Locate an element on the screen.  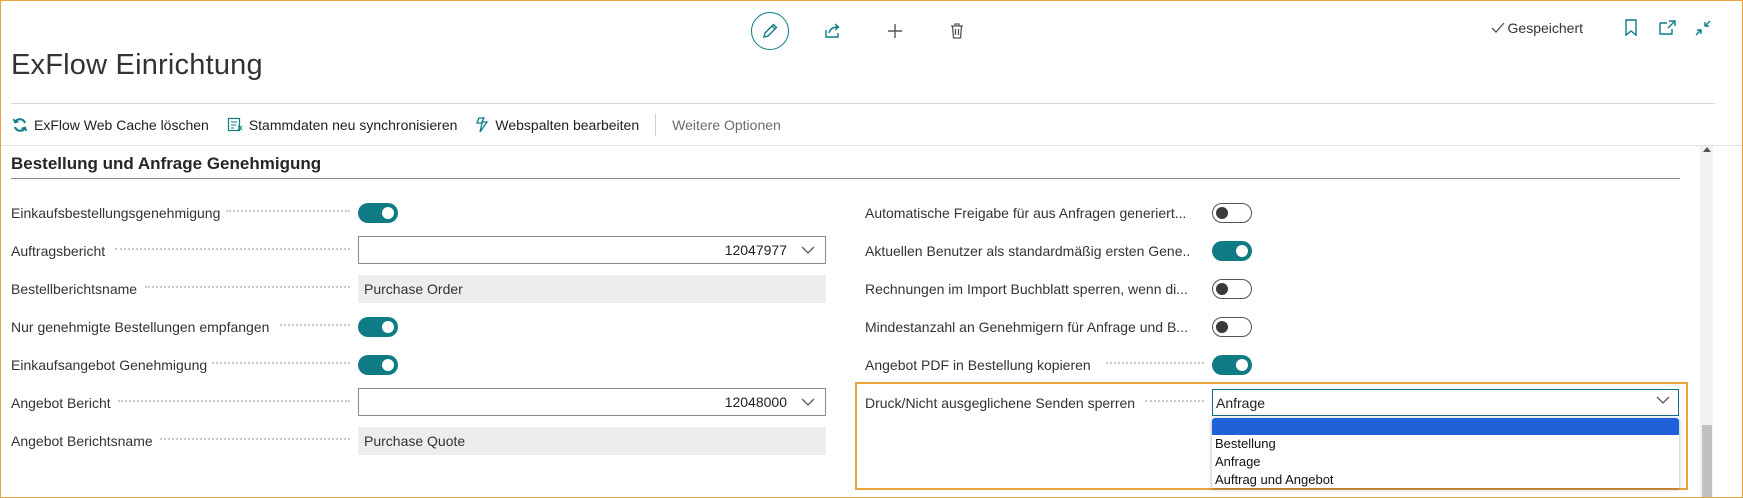
field-row: Auftragsbericht is located at coordinates (58, 251).